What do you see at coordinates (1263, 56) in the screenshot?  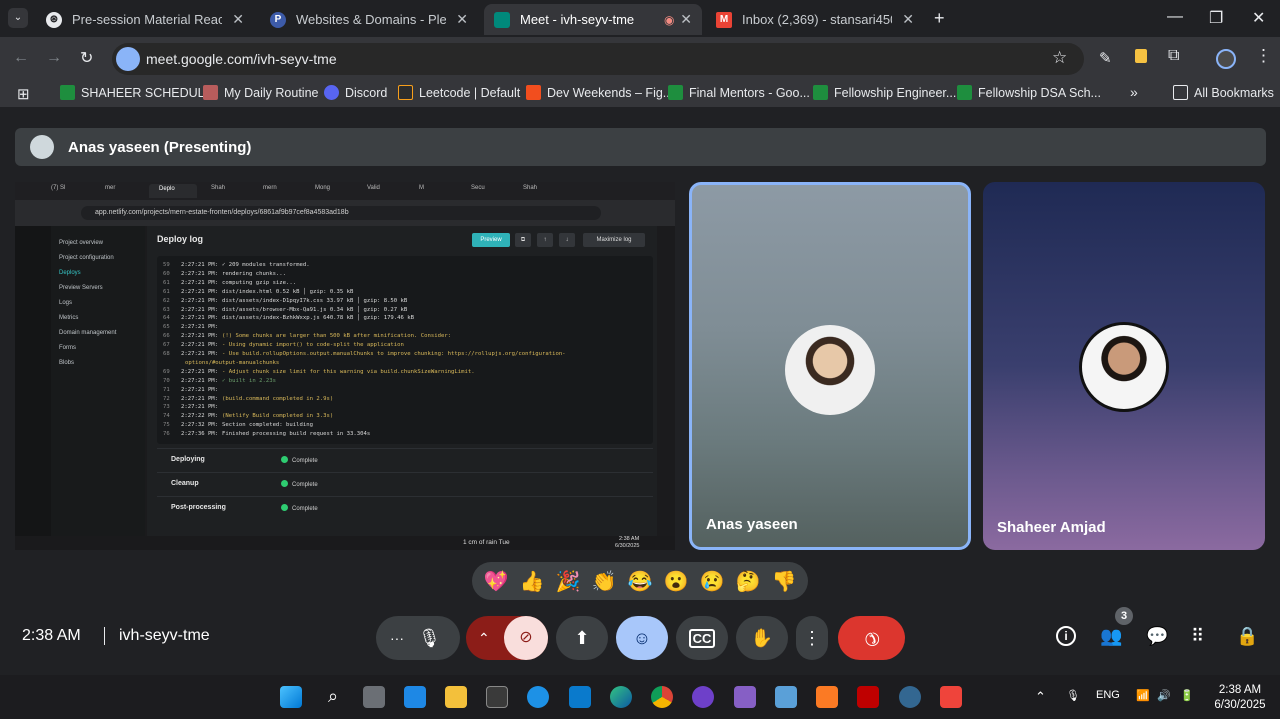 I see `menu-icon: ⋮` at bounding box center [1263, 56].